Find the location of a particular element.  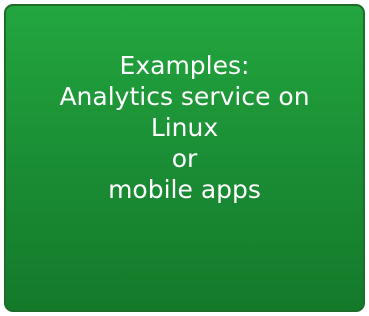

card-line-mobile-apps: mobile apps is located at coordinates (184, 189).